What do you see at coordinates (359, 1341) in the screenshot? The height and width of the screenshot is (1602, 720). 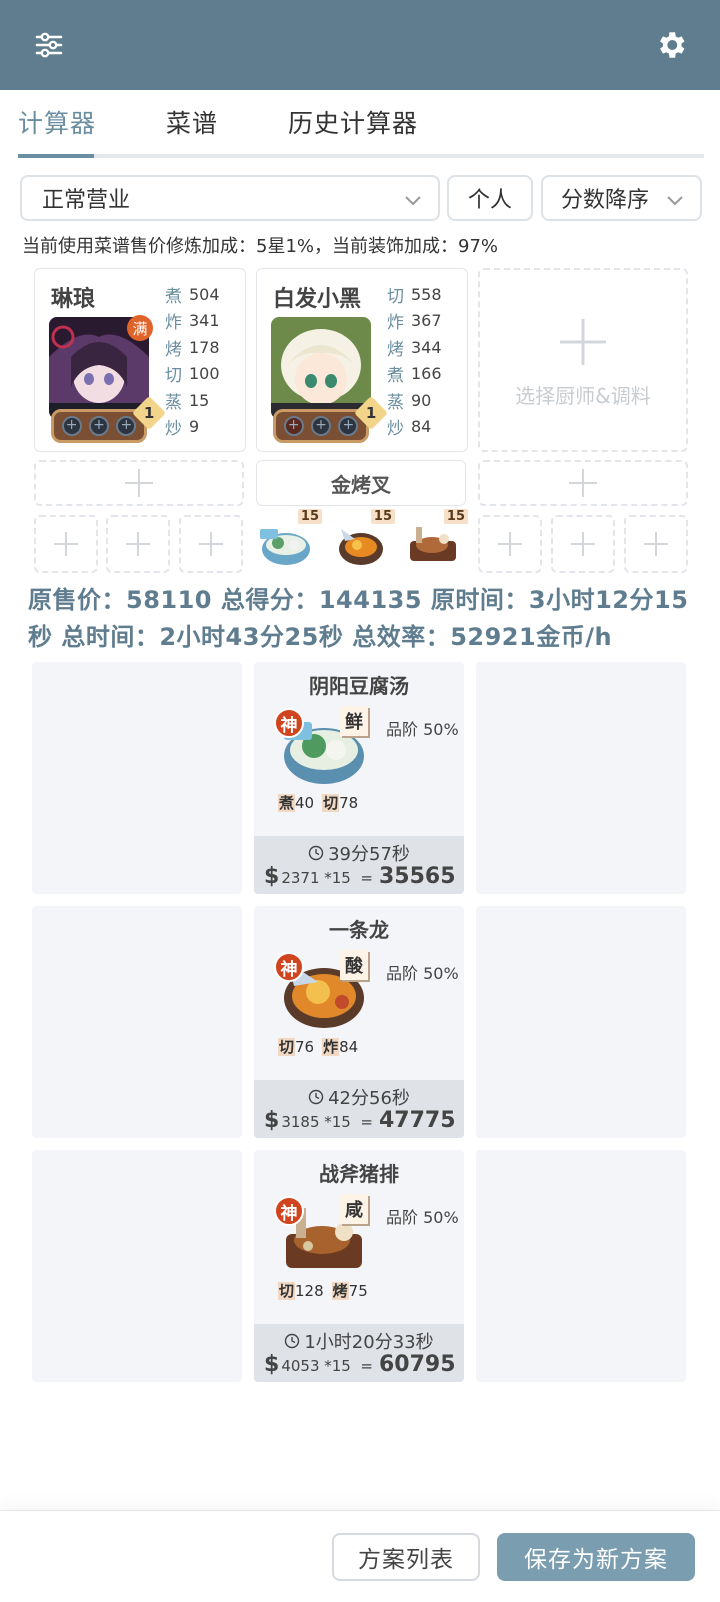 I see `recipe-time: 1小时20分33秒` at bounding box center [359, 1341].